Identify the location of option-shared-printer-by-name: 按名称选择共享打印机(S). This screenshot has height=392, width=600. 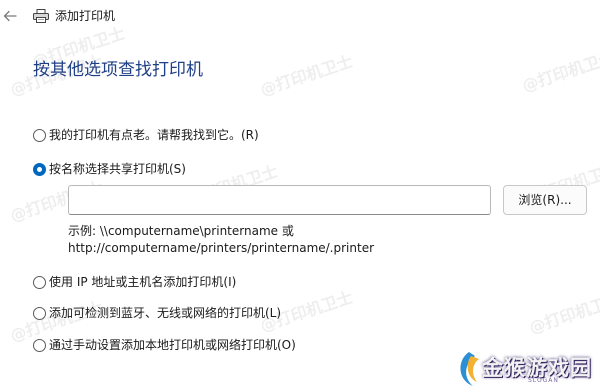
(109, 169).